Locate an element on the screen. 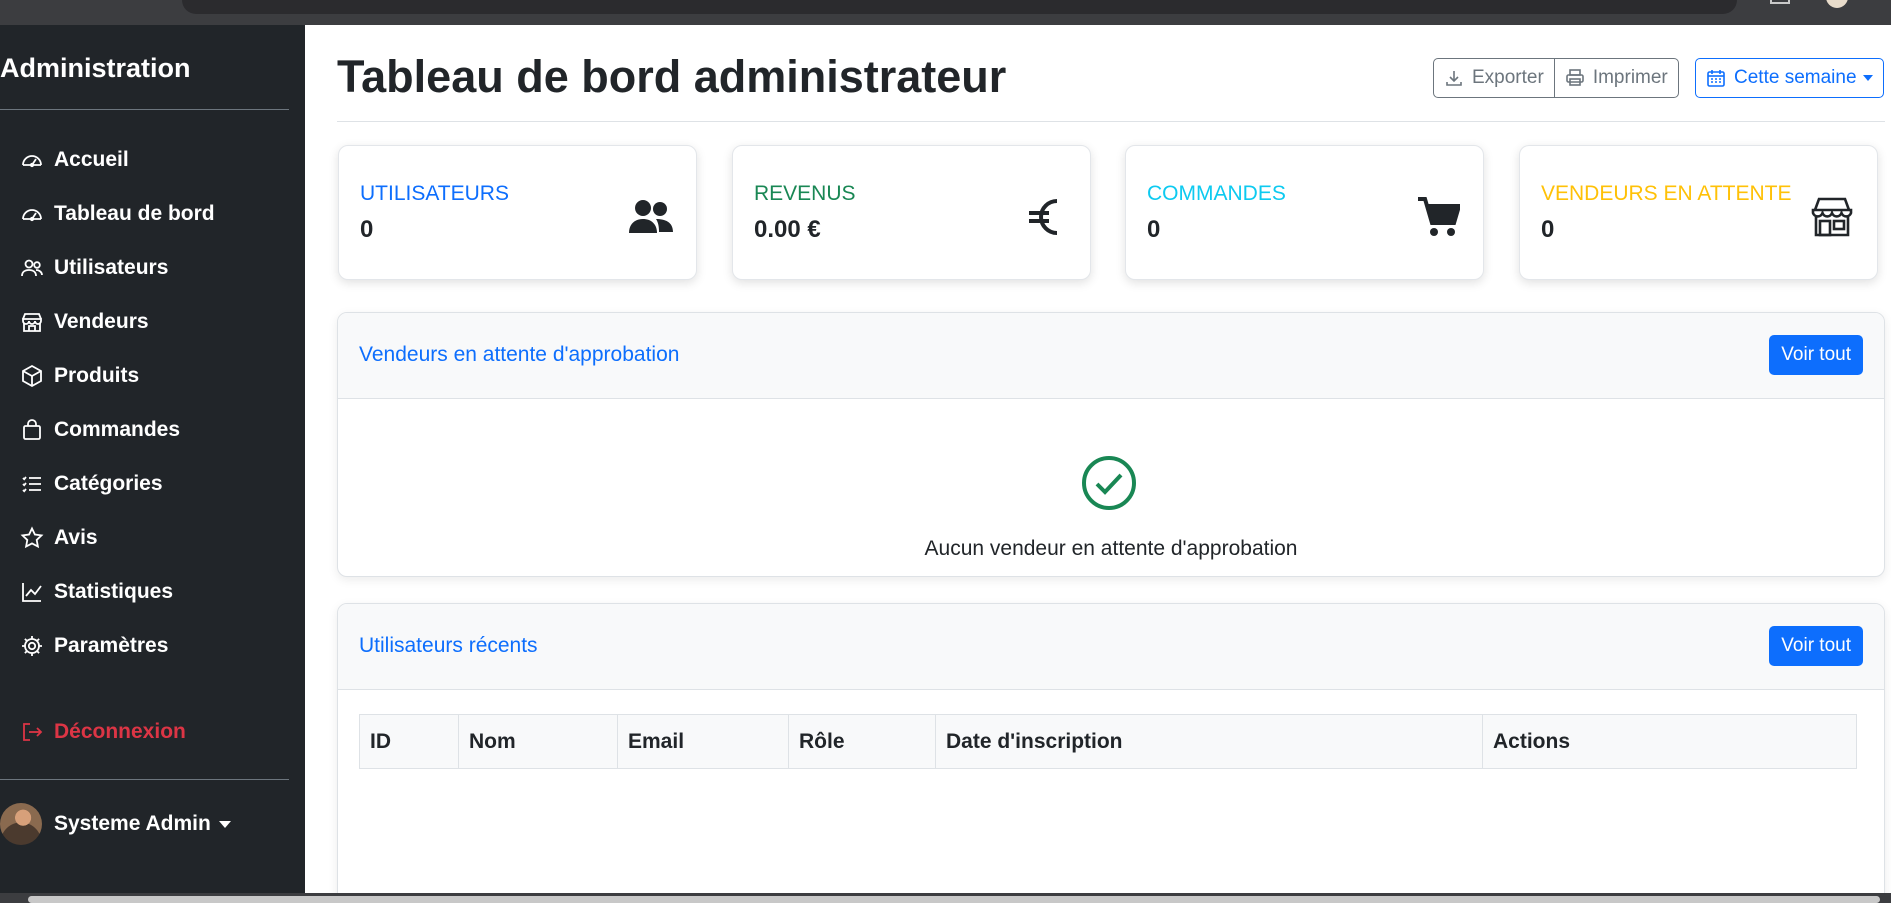 The height and width of the screenshot is (903, 1891). download-icon is located at coordinates (1454, 78).